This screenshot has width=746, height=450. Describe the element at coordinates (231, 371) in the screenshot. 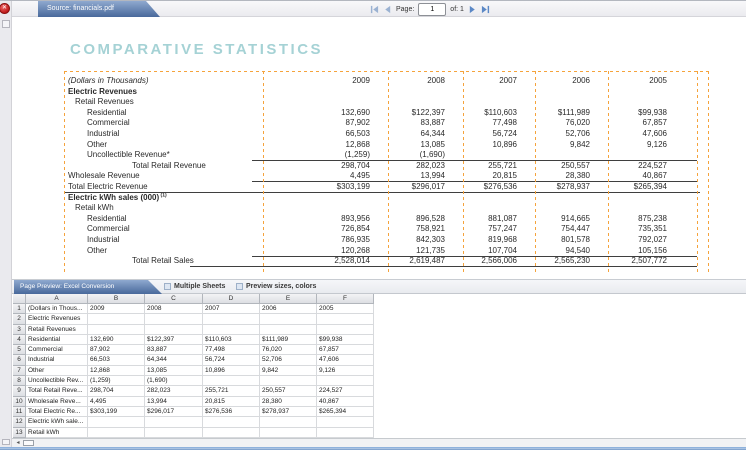

I see `cell-D7: 10,896` at that location.